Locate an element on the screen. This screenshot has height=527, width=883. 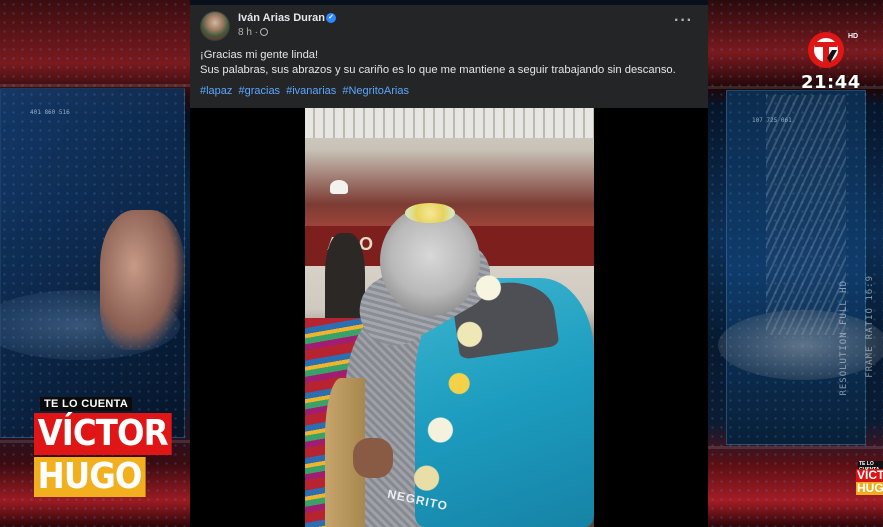
show-kicker: TE LO CUENTA is located at coordinates (86, 404).